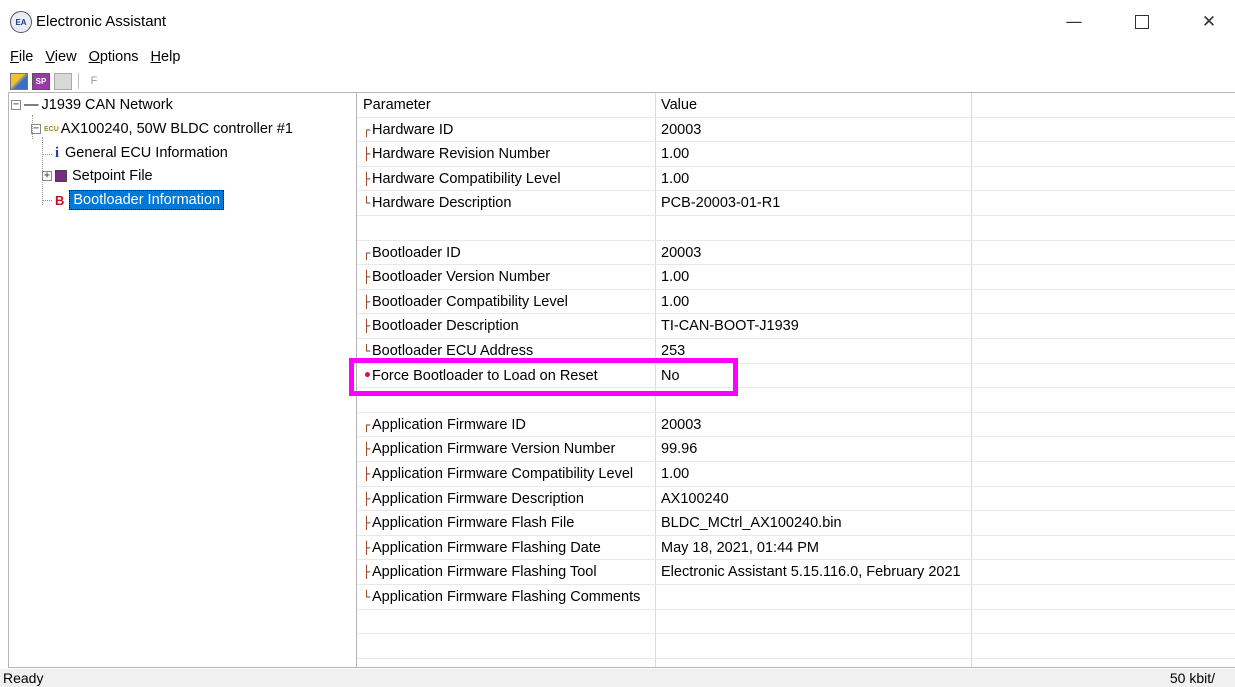 This screenshot has width=1235, height=687. I want to click on tree-item-ecu: − ECU AX100240, 50W BLDC controller #1, so click(162, 129).